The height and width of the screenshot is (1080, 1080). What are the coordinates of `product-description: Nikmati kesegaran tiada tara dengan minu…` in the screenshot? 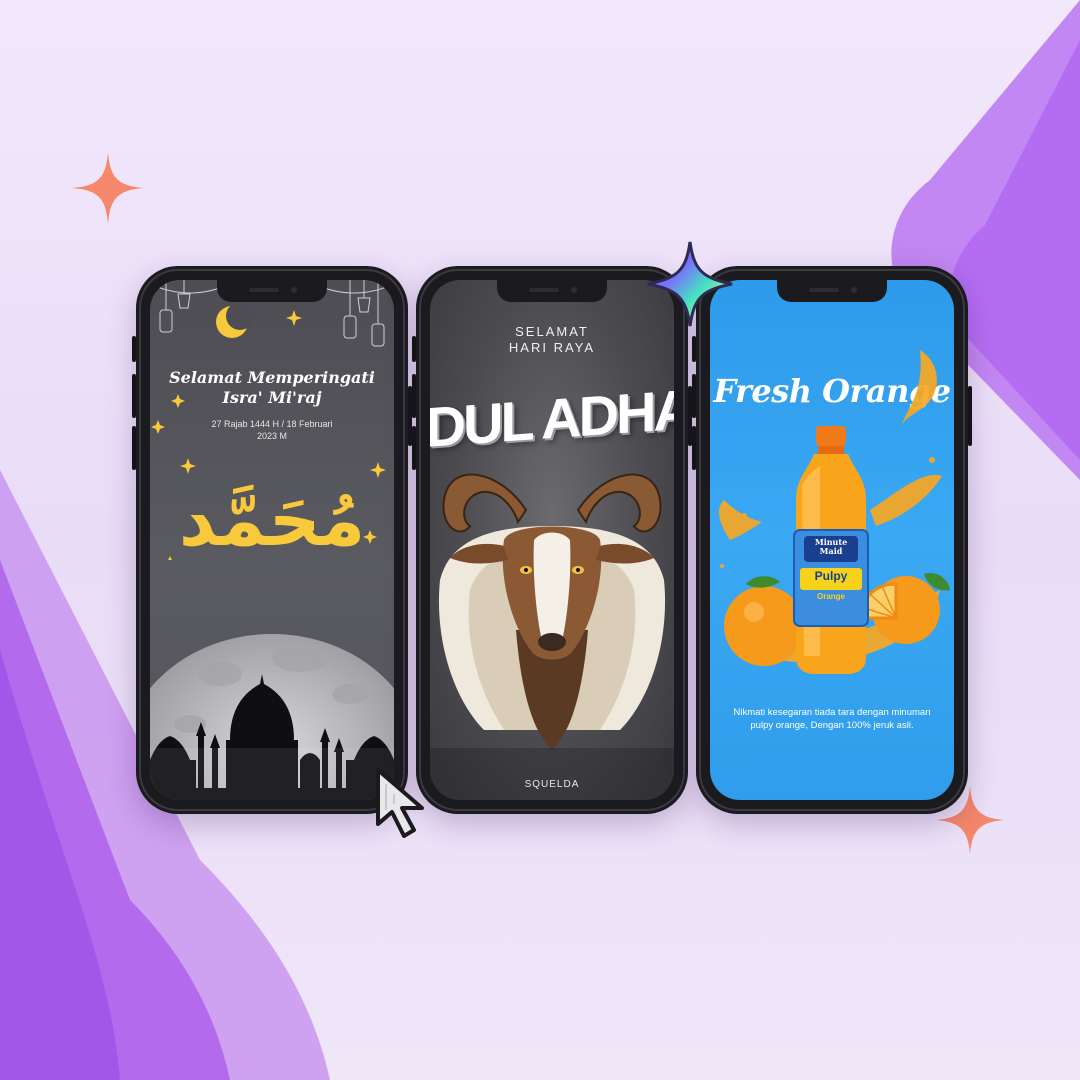 It's located at (832, 719).